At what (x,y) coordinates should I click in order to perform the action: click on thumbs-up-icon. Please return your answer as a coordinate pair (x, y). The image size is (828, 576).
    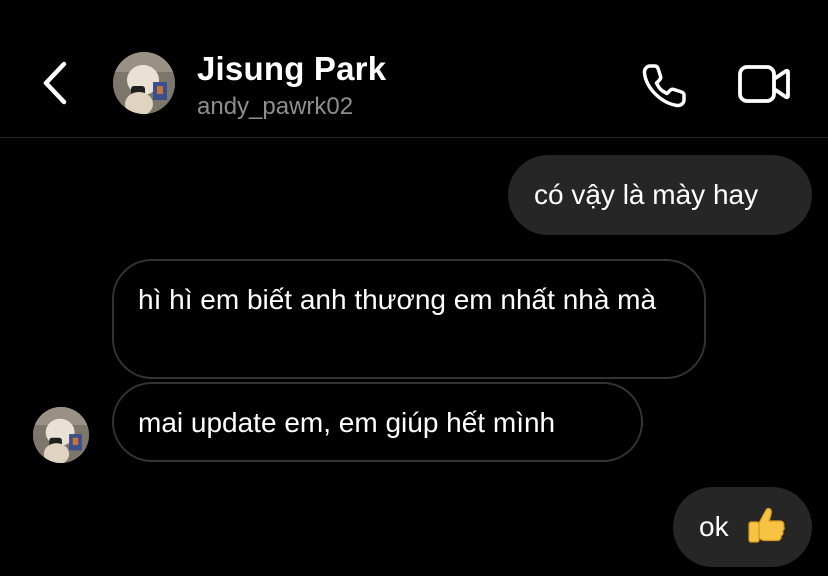
    Looking at the image, I should click on (766, 525).